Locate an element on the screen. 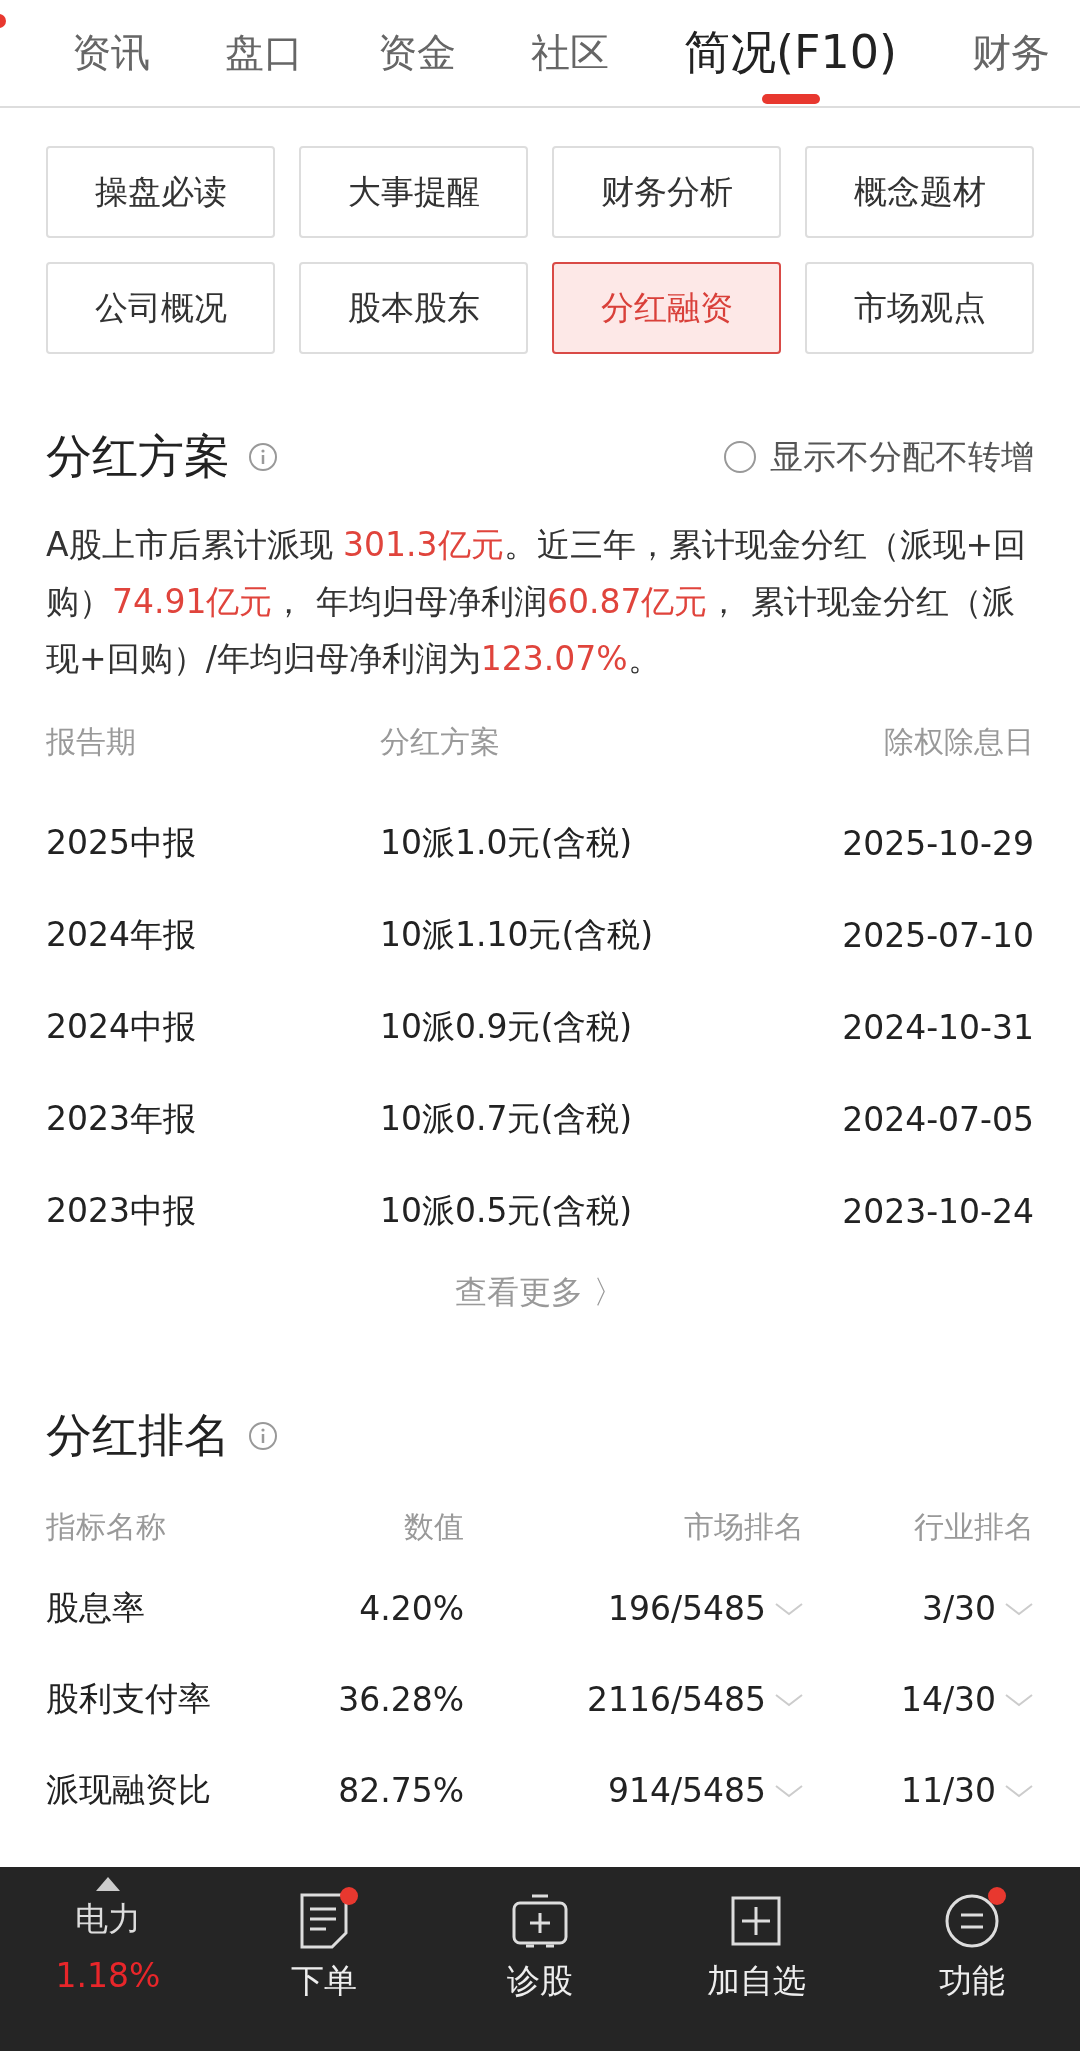 The width and height of the screenshot is (1080, 2051). table-cell-text: 2024中报 is located at coordinates (121, 1026).